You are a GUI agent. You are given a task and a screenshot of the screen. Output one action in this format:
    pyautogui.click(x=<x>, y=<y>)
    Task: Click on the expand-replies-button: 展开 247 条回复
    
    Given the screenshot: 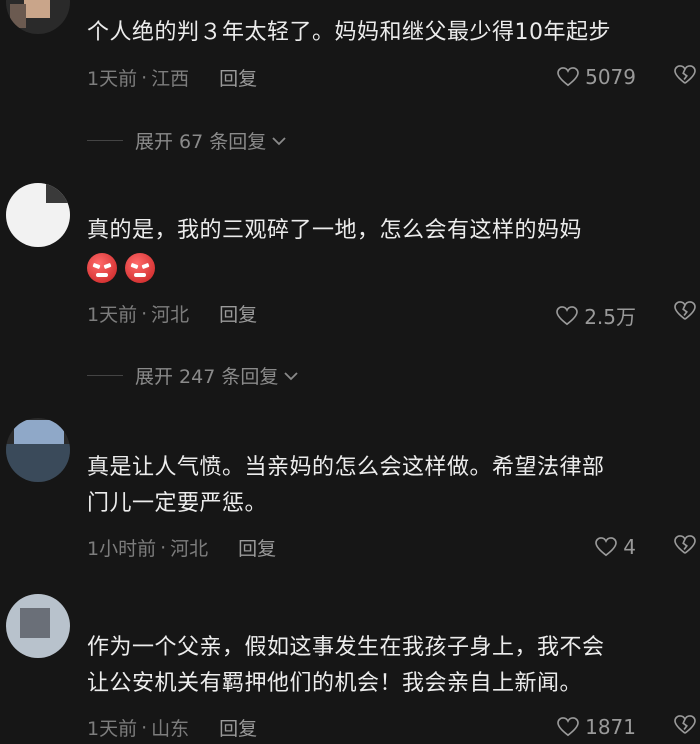 What is the action you would take?
    pyautogui.click(x=192, y=375)
    